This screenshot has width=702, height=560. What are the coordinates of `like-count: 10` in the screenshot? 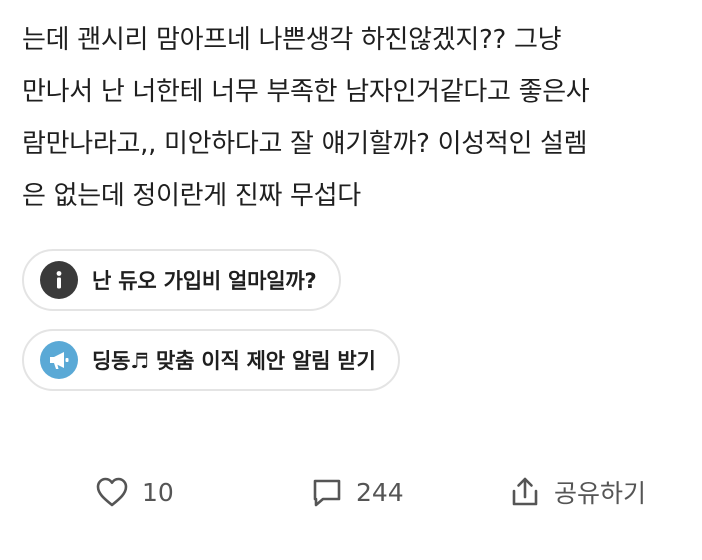 It's located at (158, 492).